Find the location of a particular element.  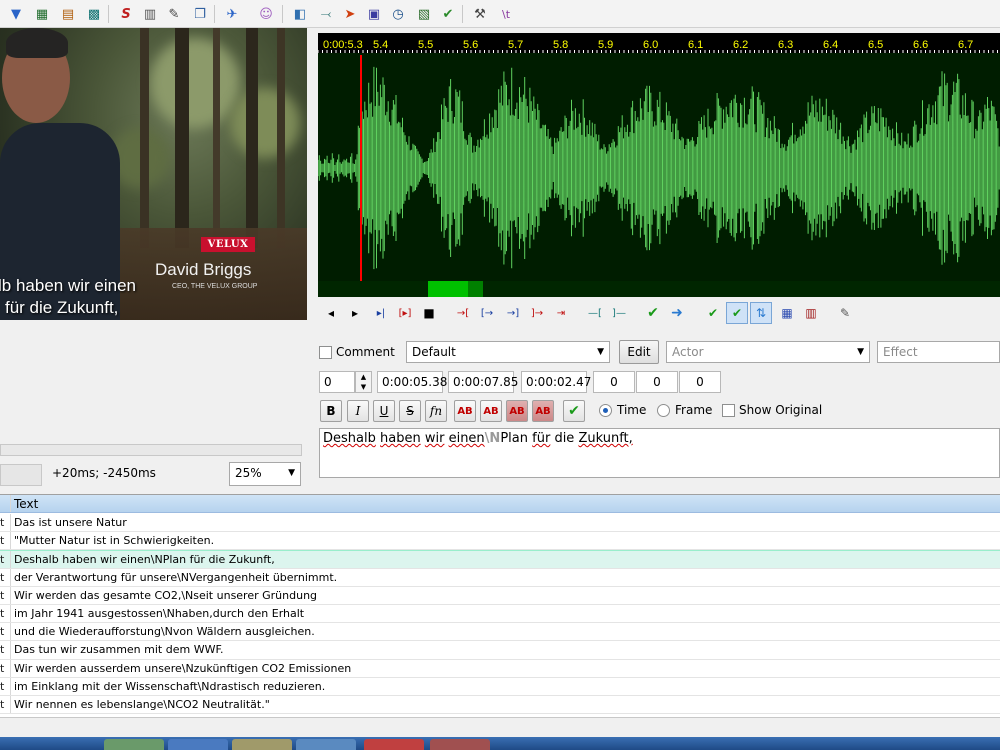

table-row: t Das tun wir zusammen mit dem WWF. is located at coordinates (500, 650).